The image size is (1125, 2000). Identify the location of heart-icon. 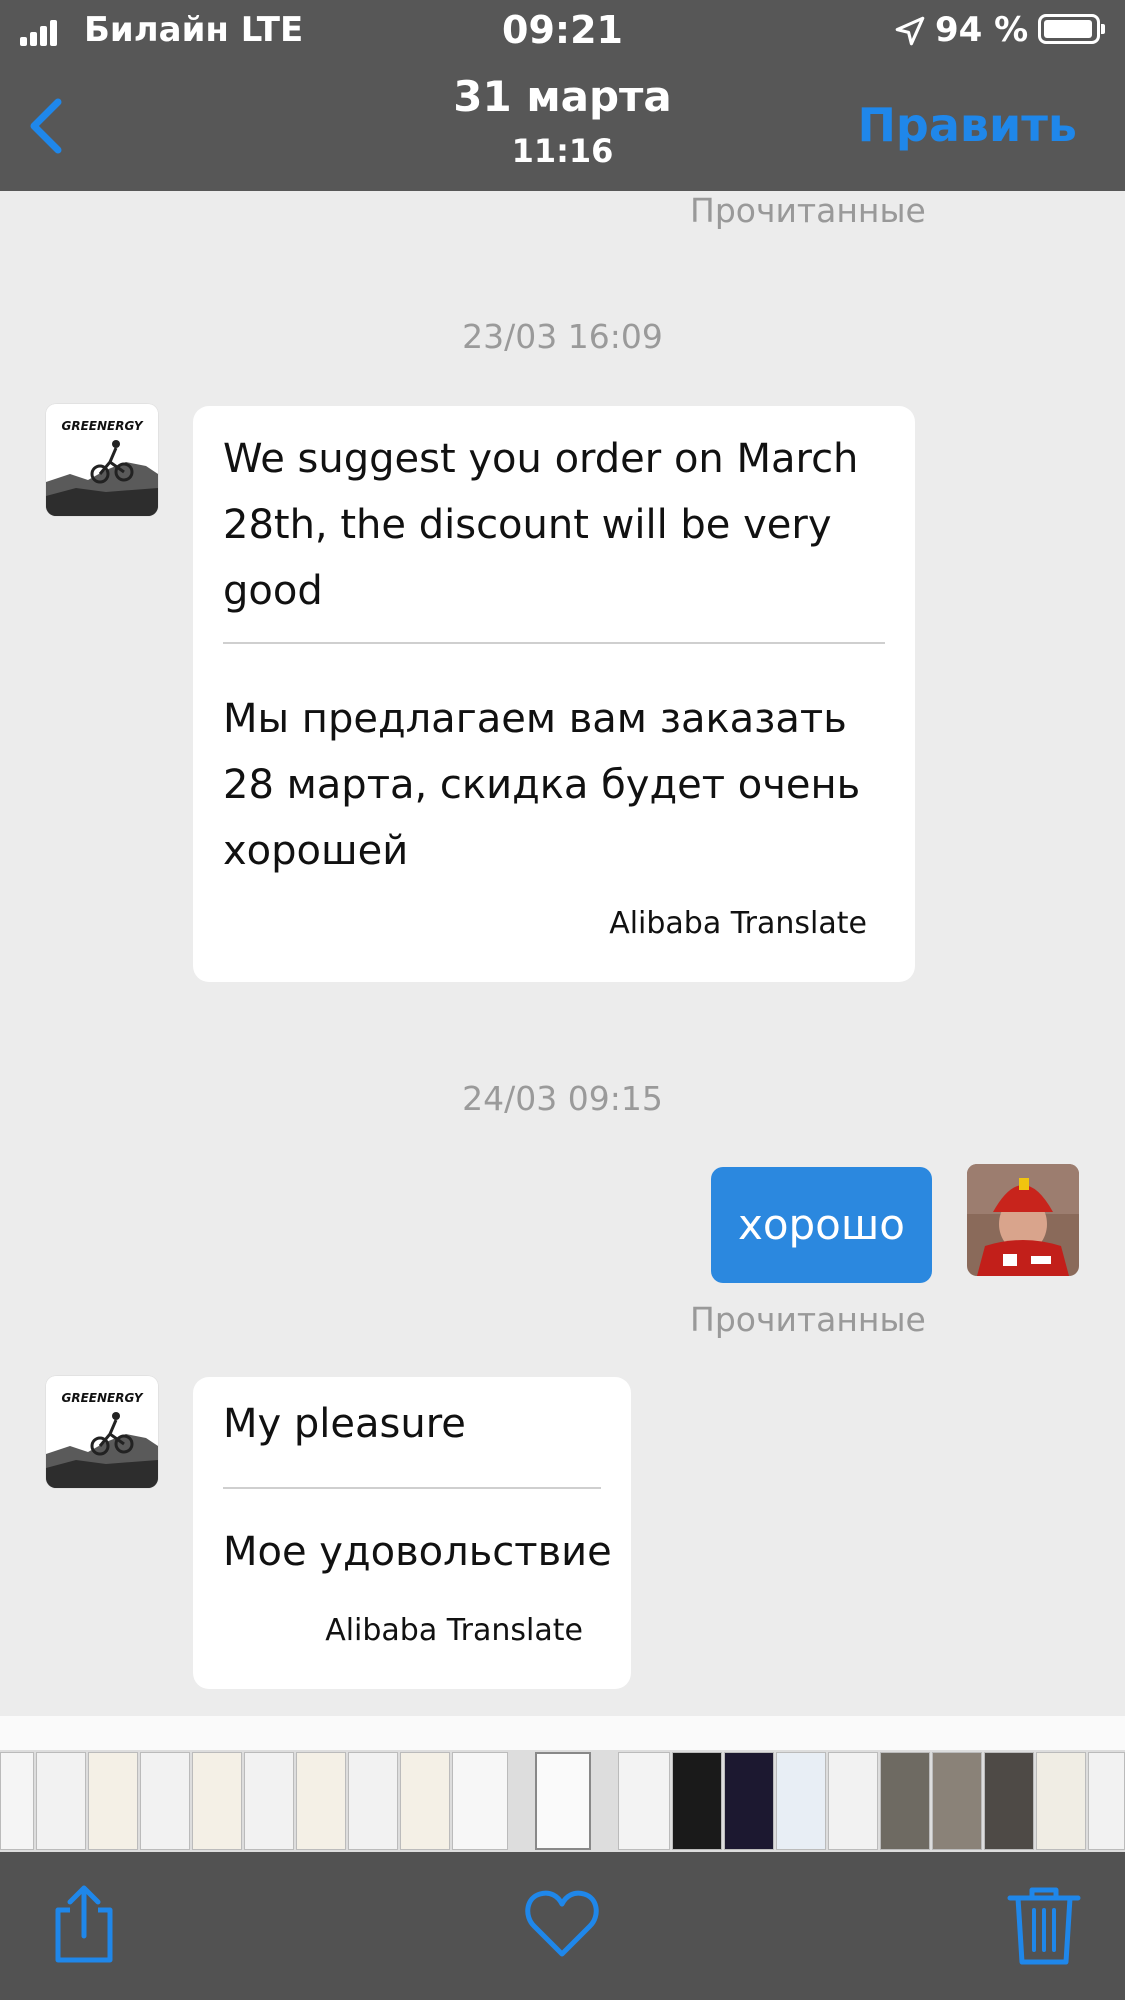
(562, 1924).